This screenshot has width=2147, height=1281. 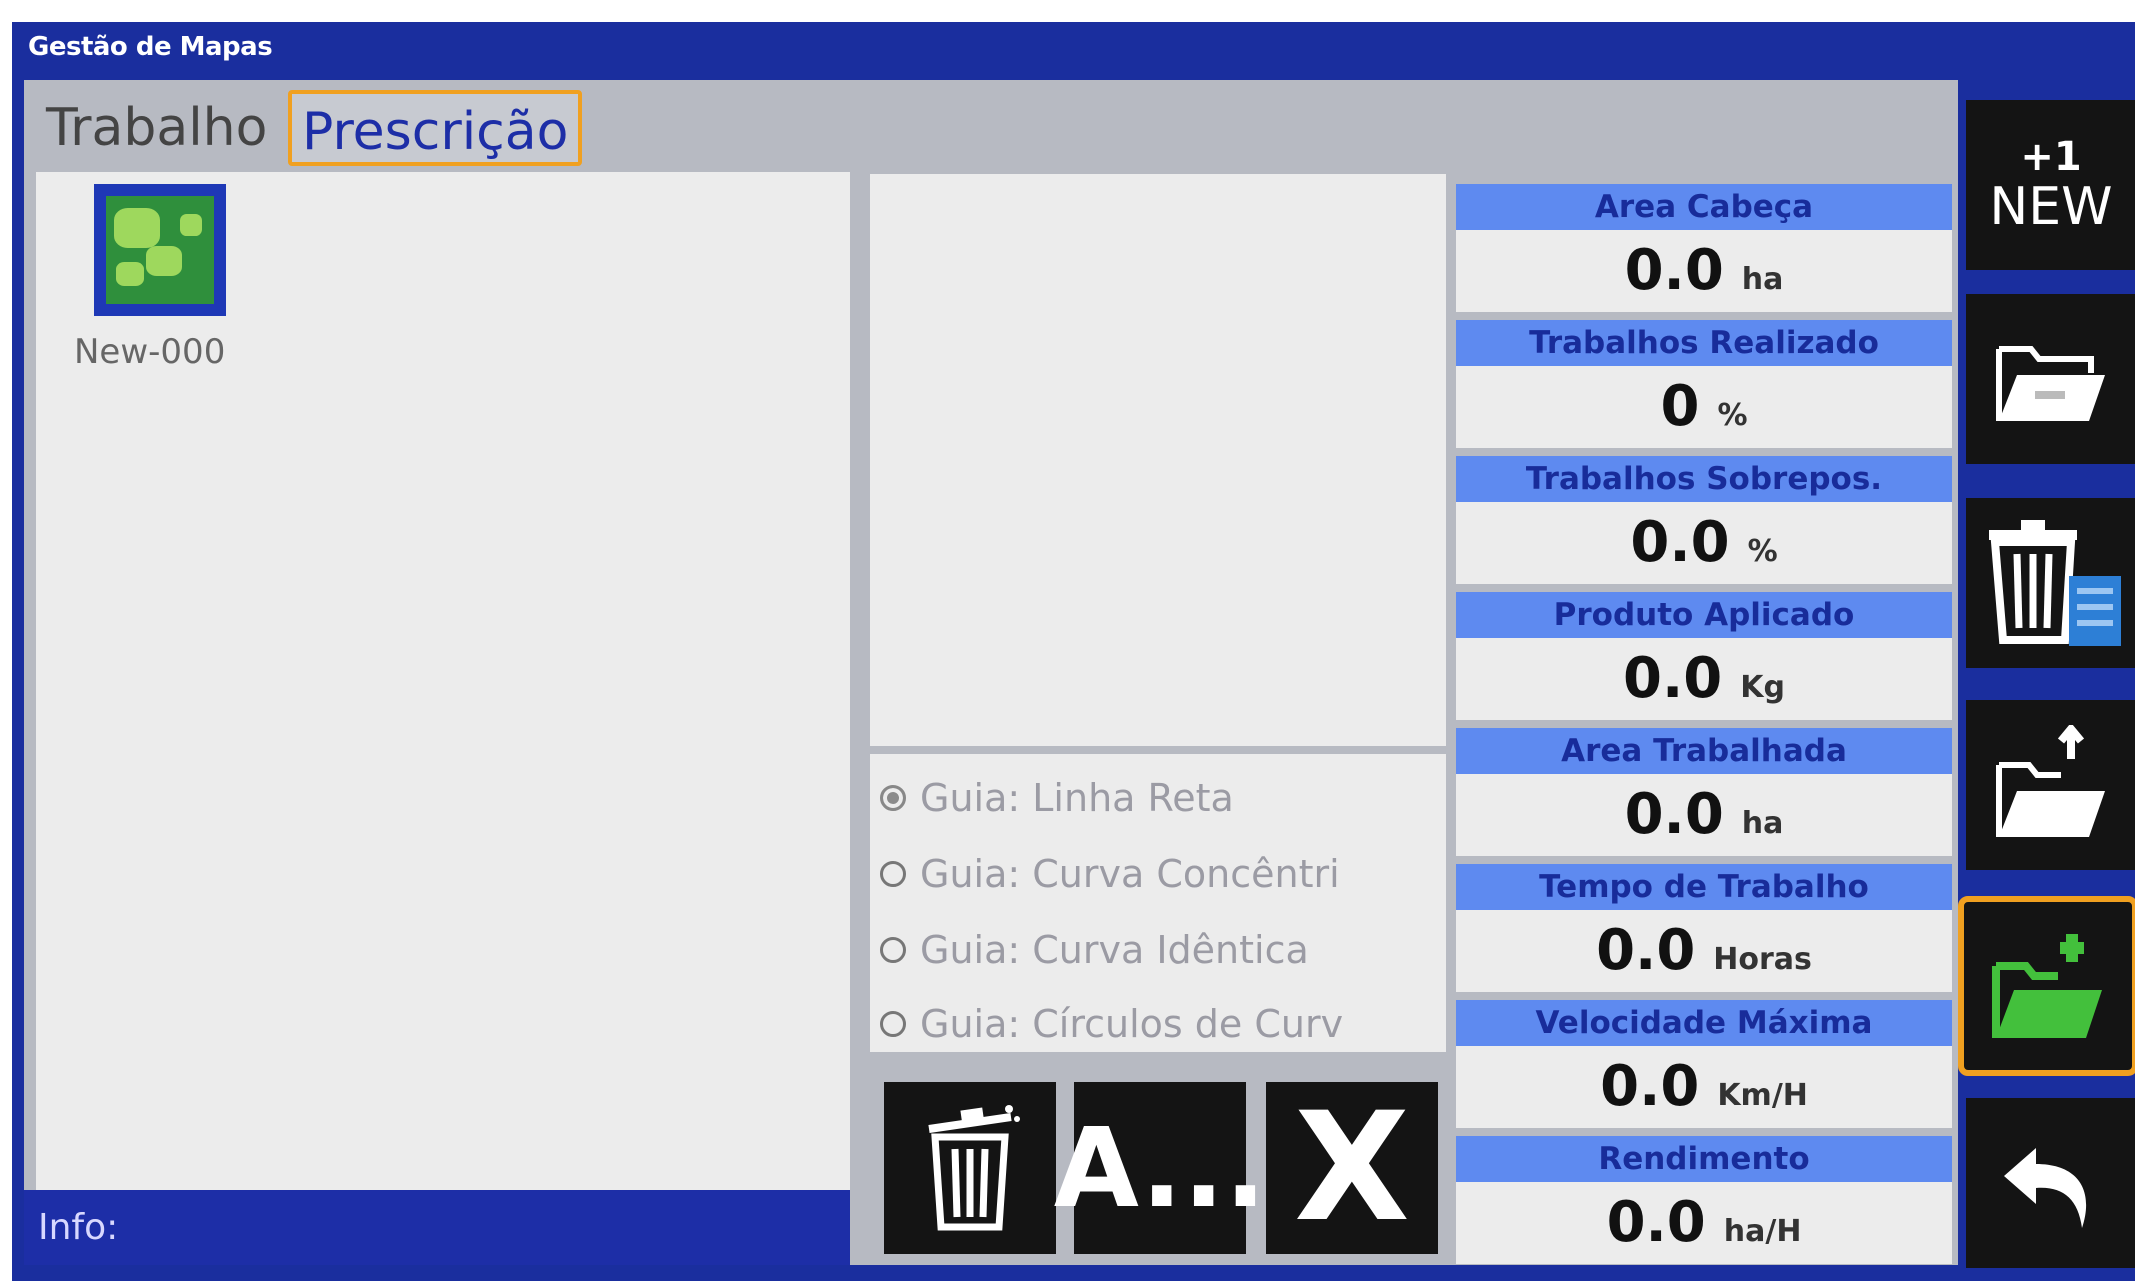 What do you see at coordinates (2045, 1188) in the screenshot?
I see `back-arrow-icon` at bounding box center [2045, 1188].